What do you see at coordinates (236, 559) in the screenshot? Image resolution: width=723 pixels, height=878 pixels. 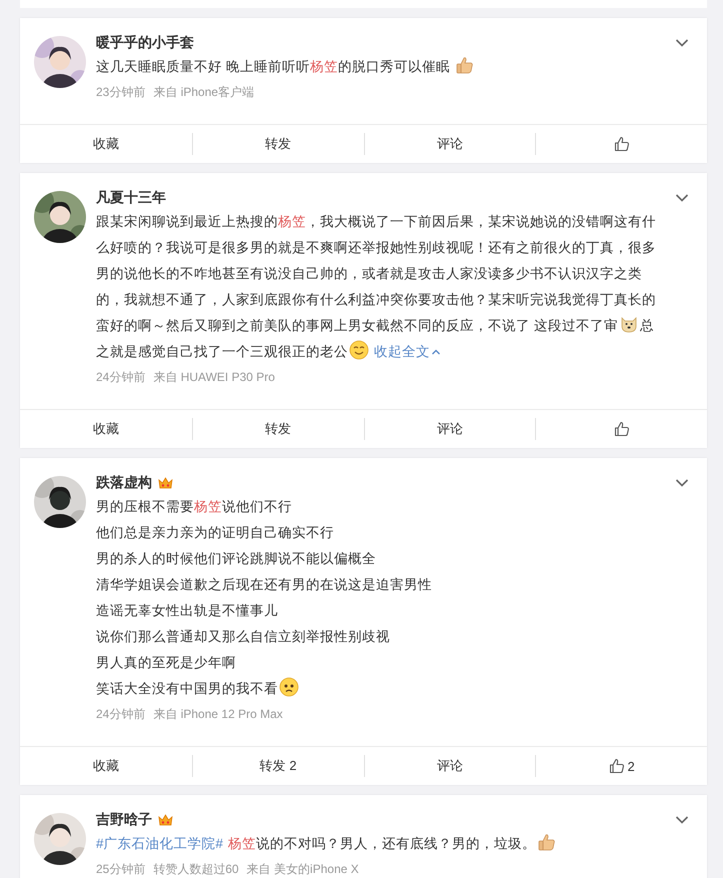 I see `post-text: 男的杀人的时候他们评论跳脚说不能以偏概全` at bounding box center [236, 559].